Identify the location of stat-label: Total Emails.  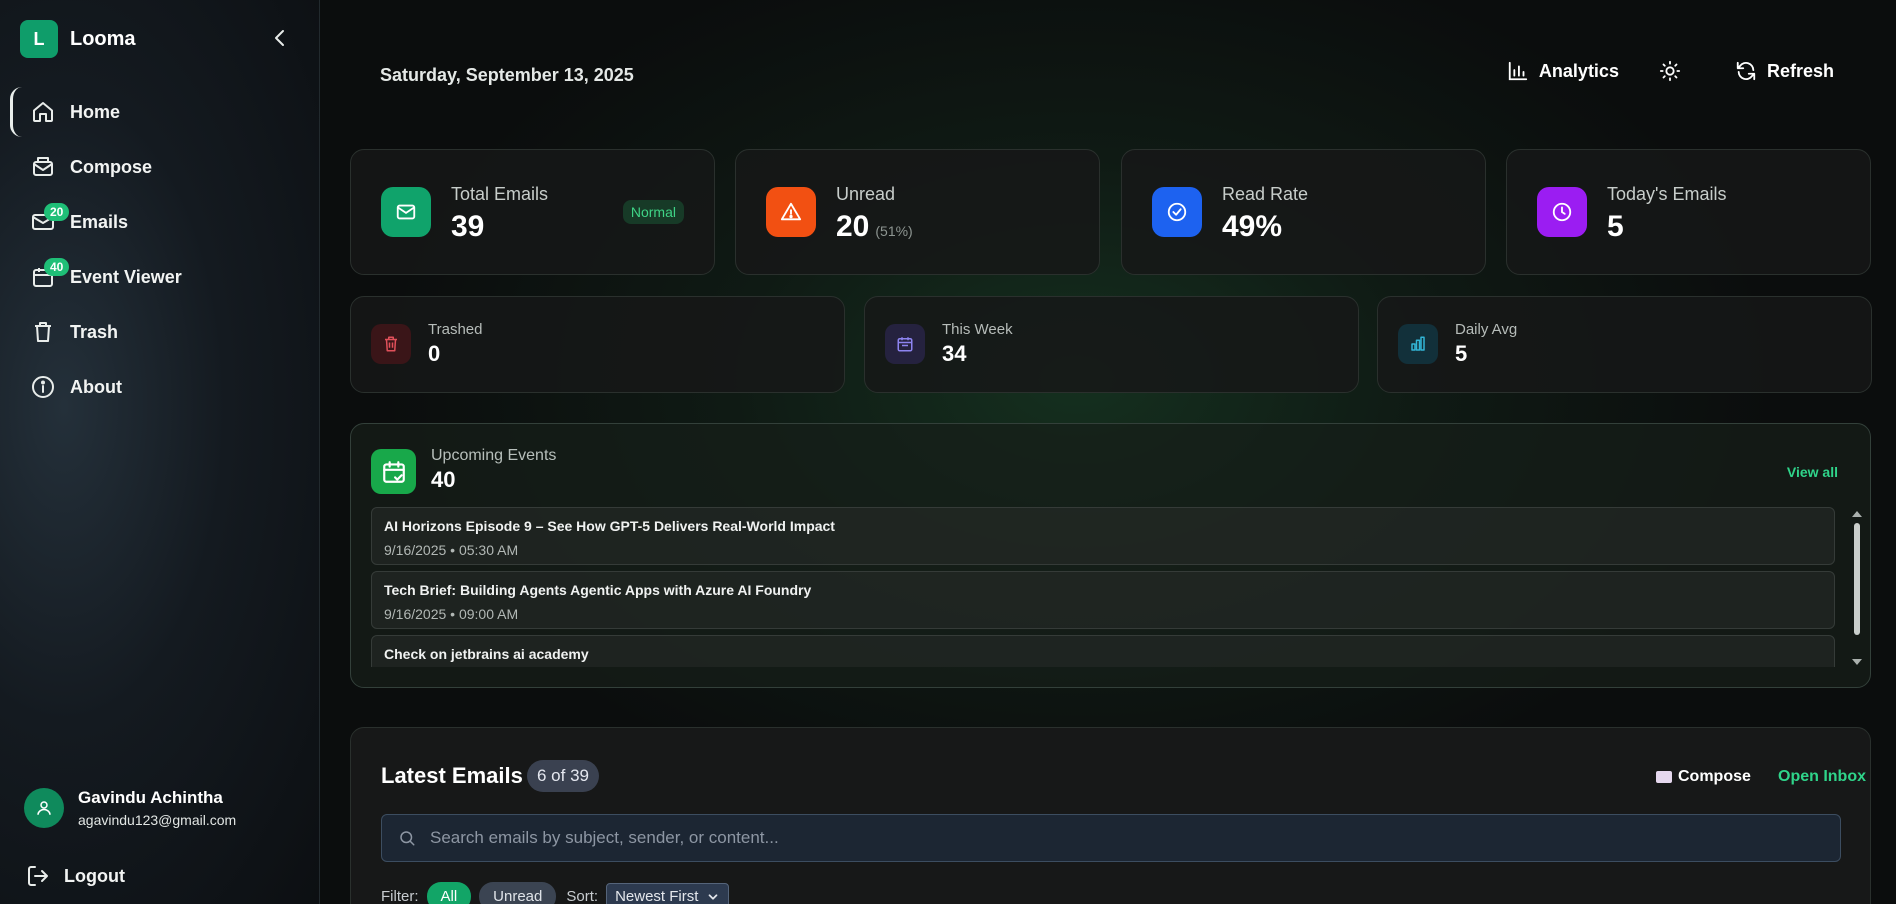
(500, 194).